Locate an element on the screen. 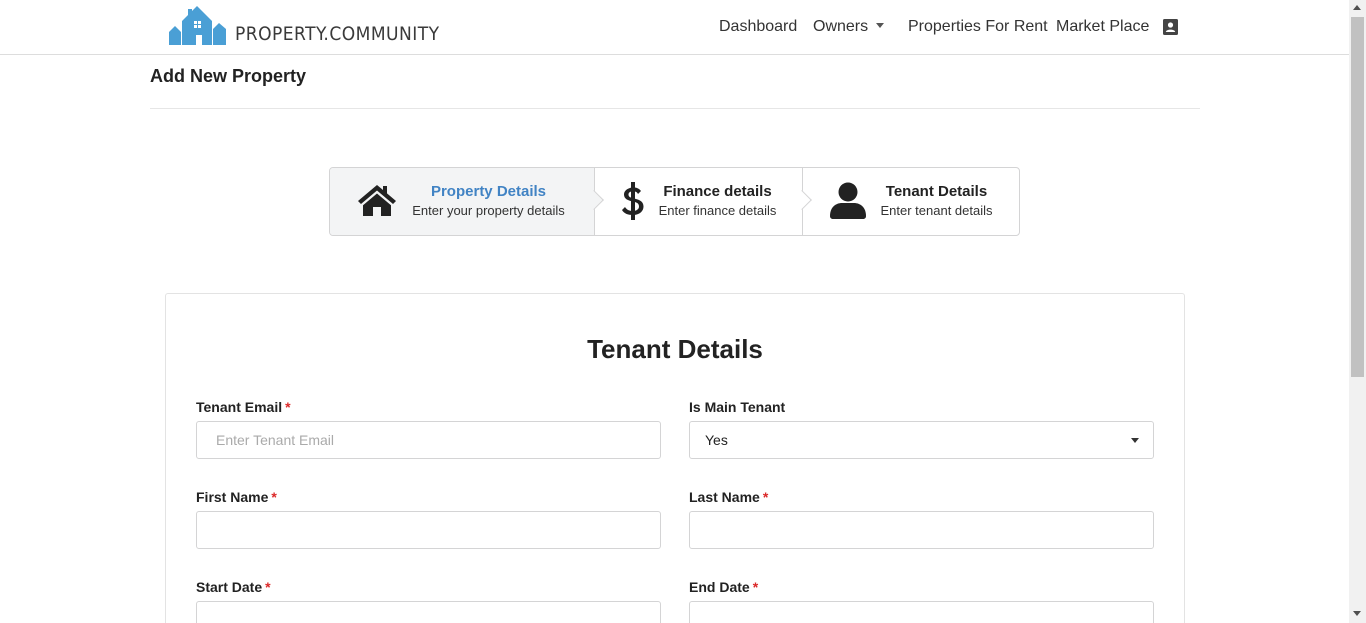  nav-dashboard: Dashboard is located at coordinates (758, 27).